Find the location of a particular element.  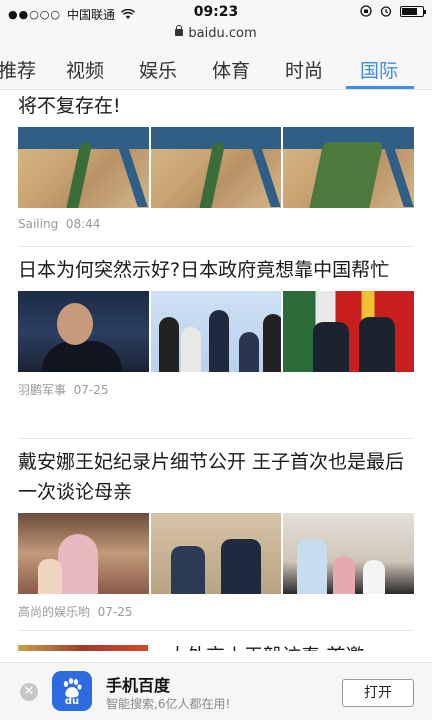

news-time: 08:44 is located at coordinates (83, 224).